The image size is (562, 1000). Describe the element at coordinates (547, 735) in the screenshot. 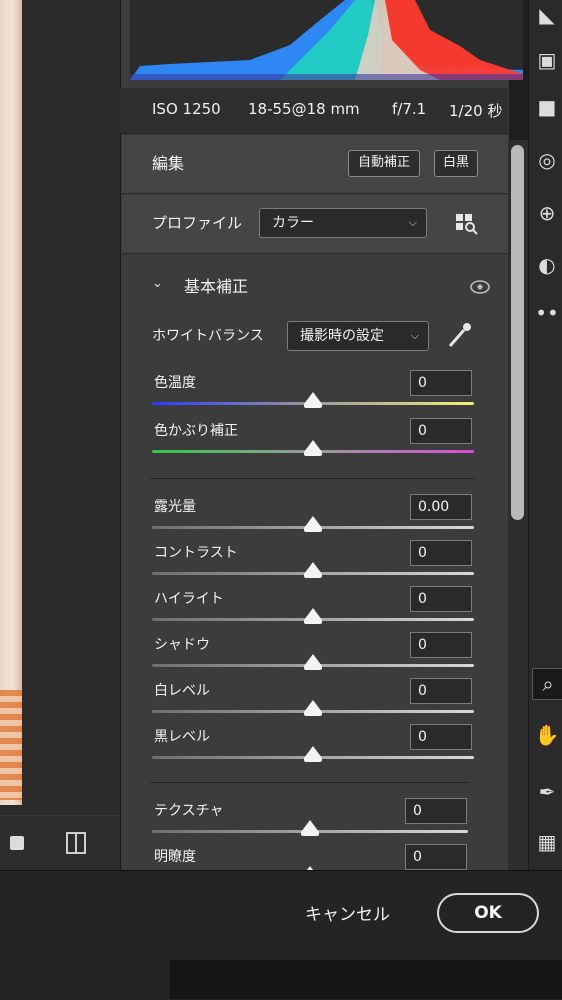

I see `hand-icon: ✋` at that location.